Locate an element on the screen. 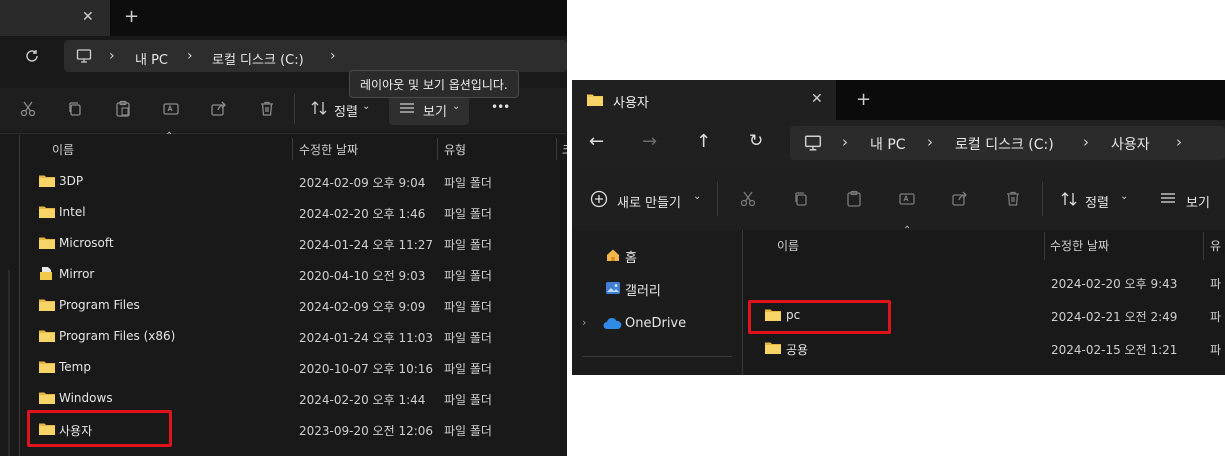 This screenshot has width=1225, height=456. file-name: Windows is located at coordinates (86, 398).